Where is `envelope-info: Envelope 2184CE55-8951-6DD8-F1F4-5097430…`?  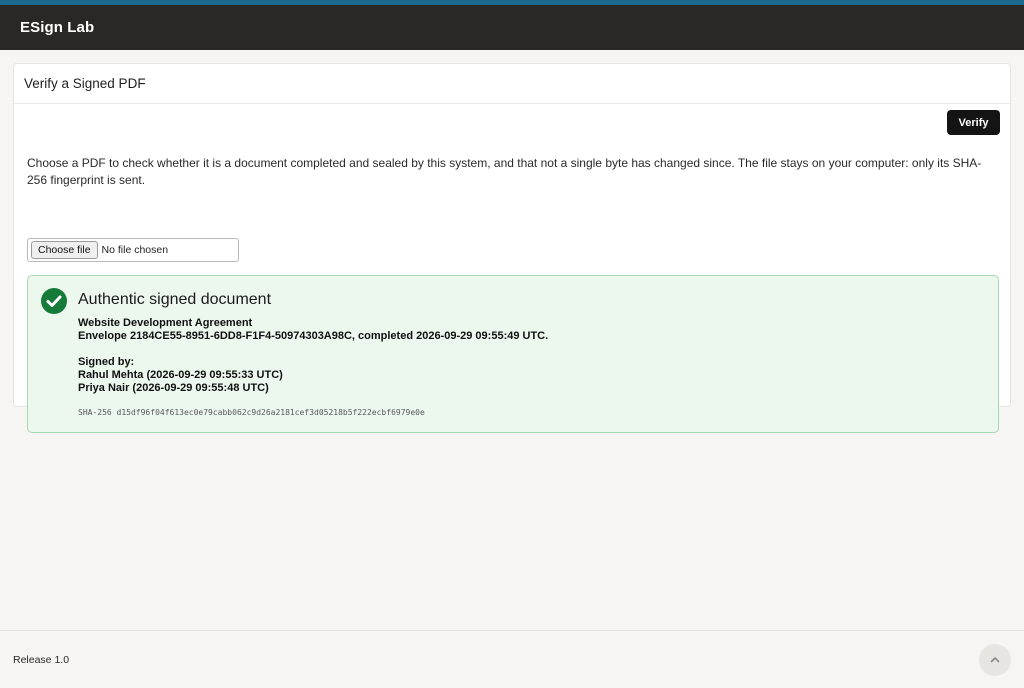 envelope-info: Envelope 2184CE55-8951-6DD8-F1F4-5097430… is located at coordinates (313, 336).